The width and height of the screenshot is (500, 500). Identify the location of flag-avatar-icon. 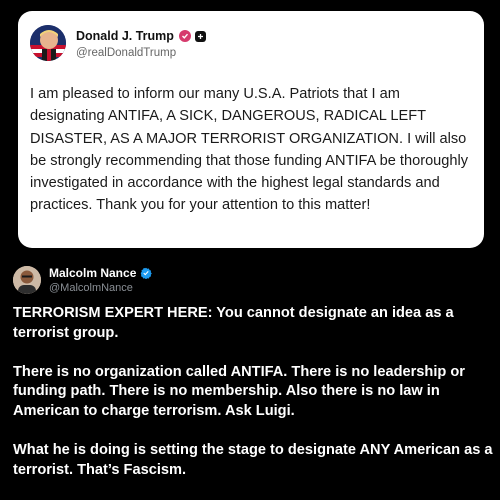
(48, 43).